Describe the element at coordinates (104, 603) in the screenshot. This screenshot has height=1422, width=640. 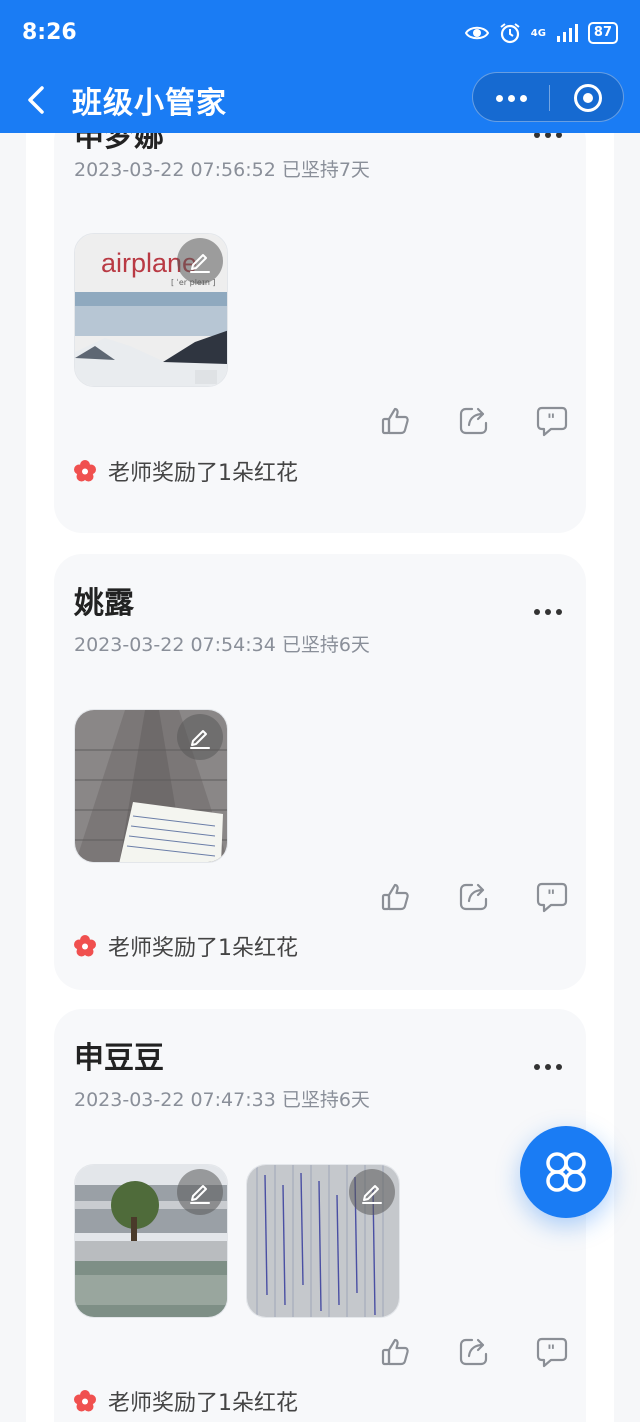
I see `post-author: 姚露` at that location.